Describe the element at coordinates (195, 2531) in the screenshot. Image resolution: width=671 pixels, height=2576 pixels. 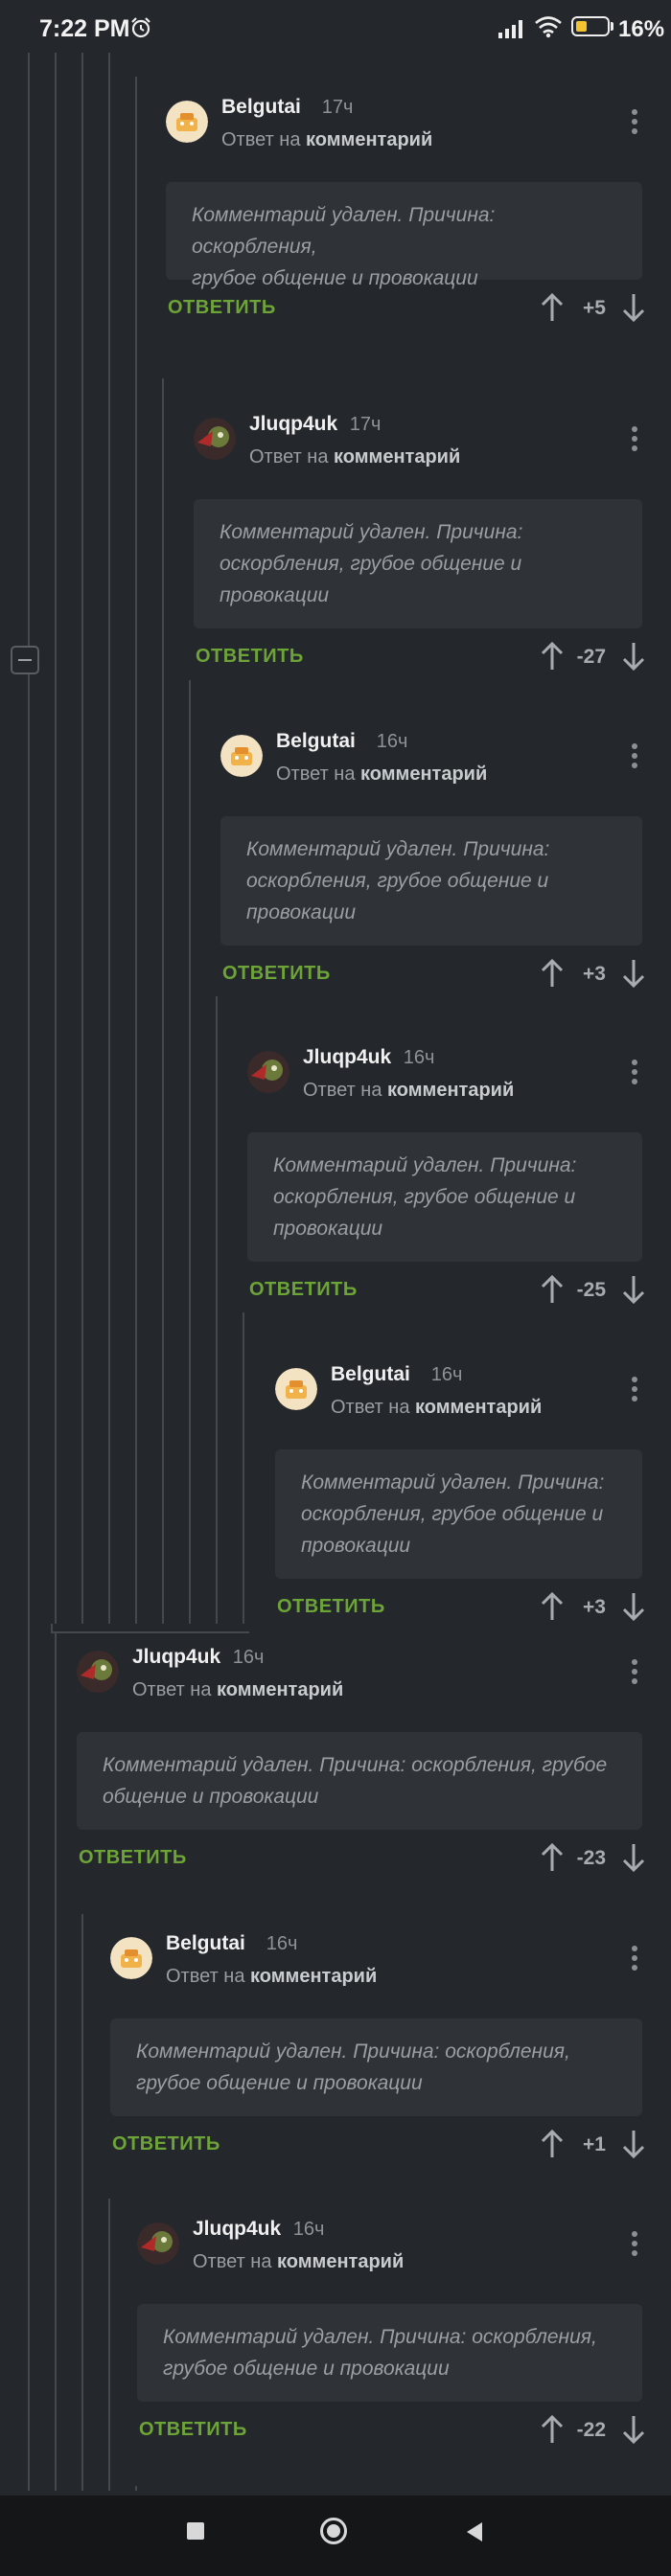
I see `recent-apps-button` at that location.